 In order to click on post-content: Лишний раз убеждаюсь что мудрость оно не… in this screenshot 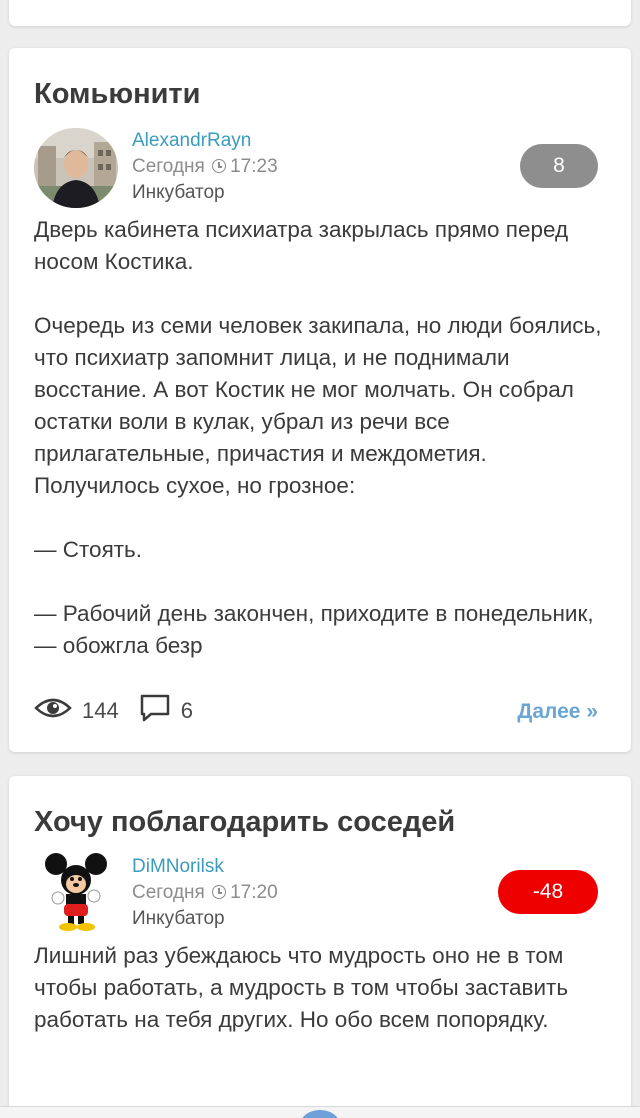, I will do `click(324, 988)`.